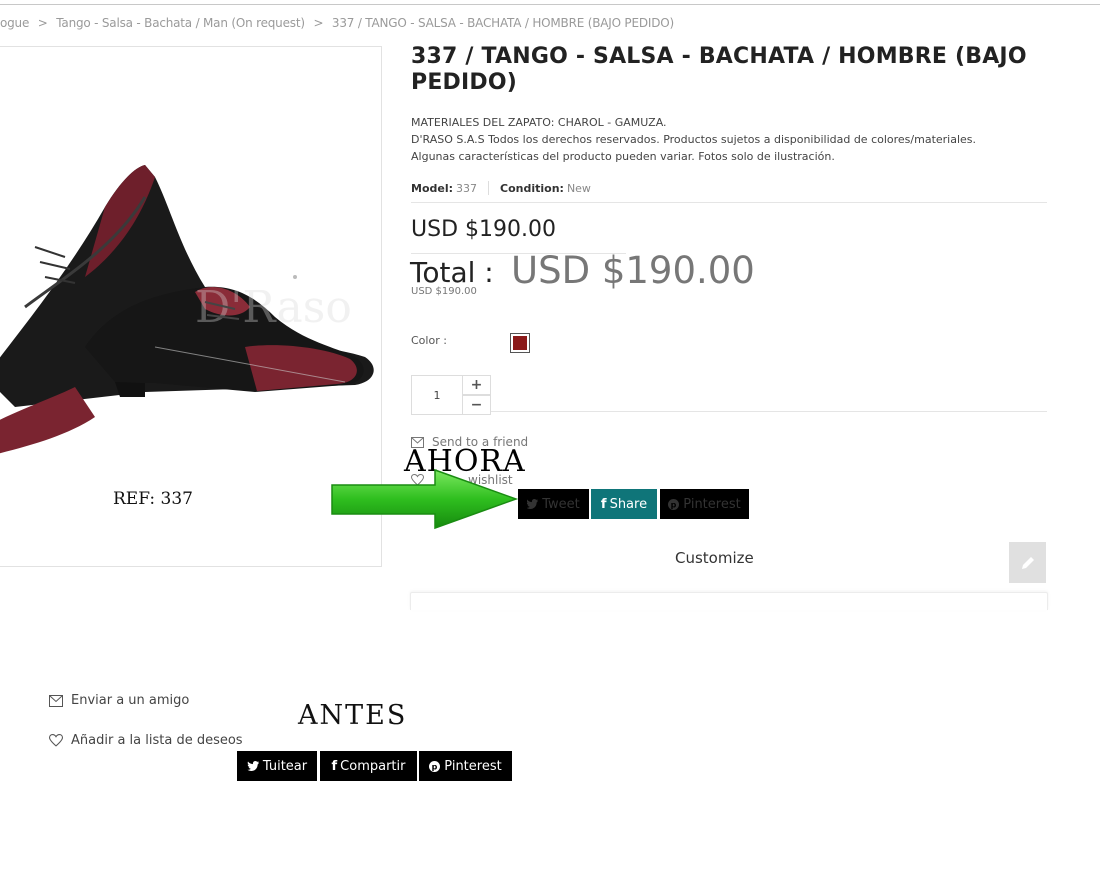  What do you see at coordinates (477, 385) in the screenshot?
I see `quantity-increase-button: +` at bounding box center [477, 385].